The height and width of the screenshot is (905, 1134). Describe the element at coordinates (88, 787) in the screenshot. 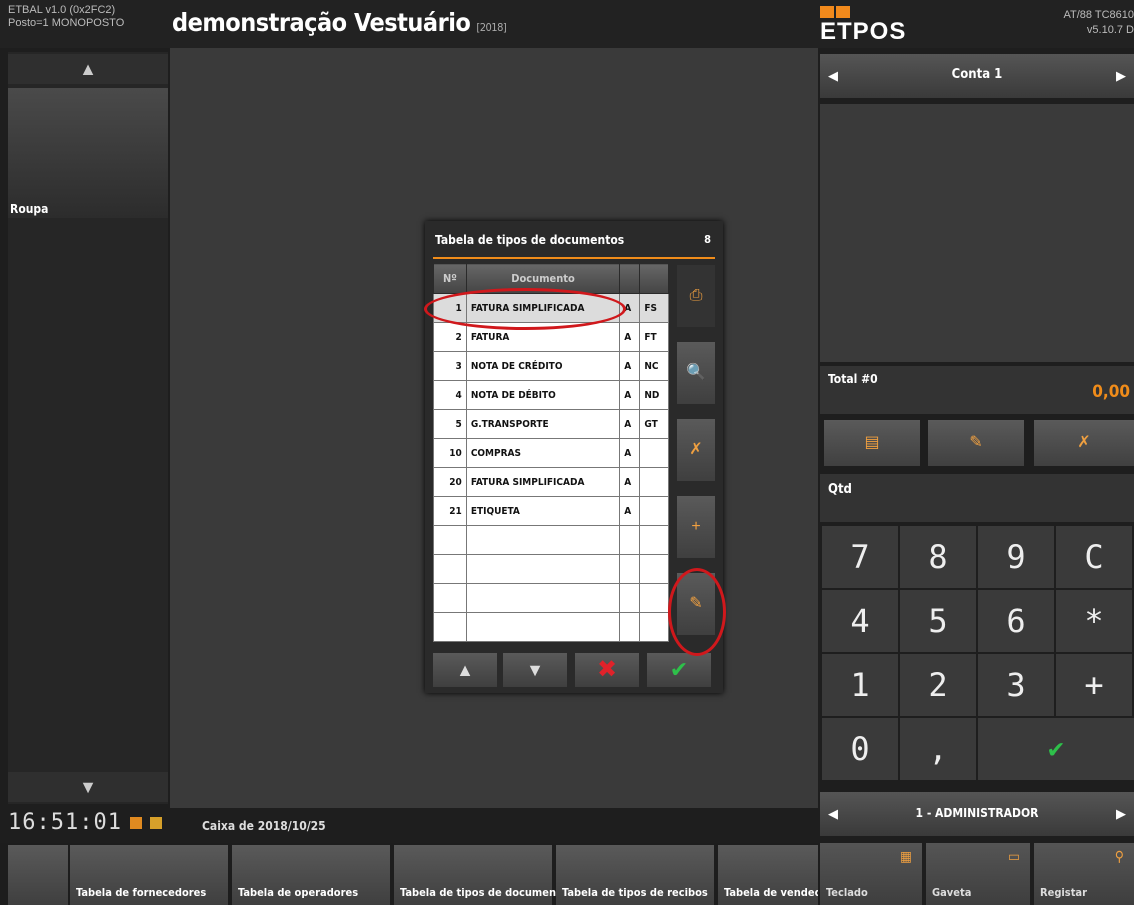

I see `scroll-down-button: ▼` at that location.